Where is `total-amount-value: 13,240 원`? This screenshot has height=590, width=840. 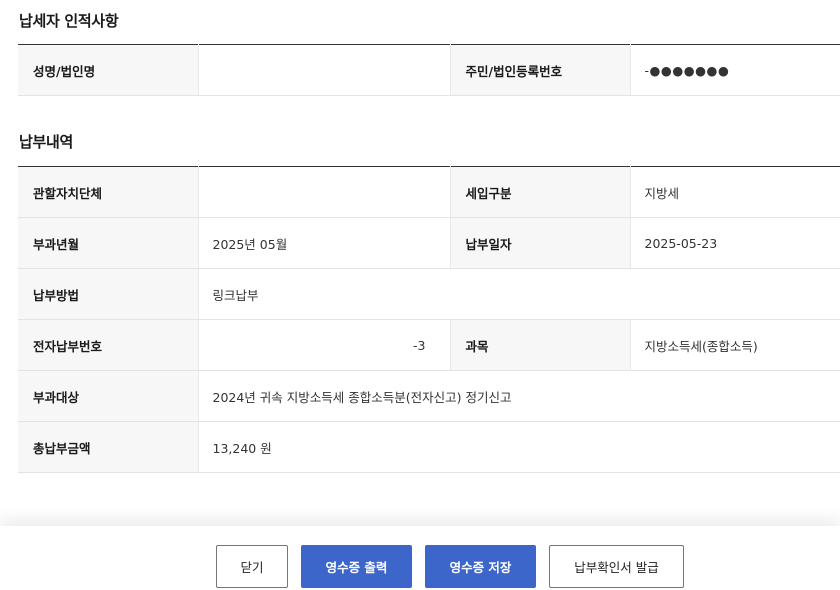
total-amount-value: 13,240 원 is located at coordinates (519, 447).